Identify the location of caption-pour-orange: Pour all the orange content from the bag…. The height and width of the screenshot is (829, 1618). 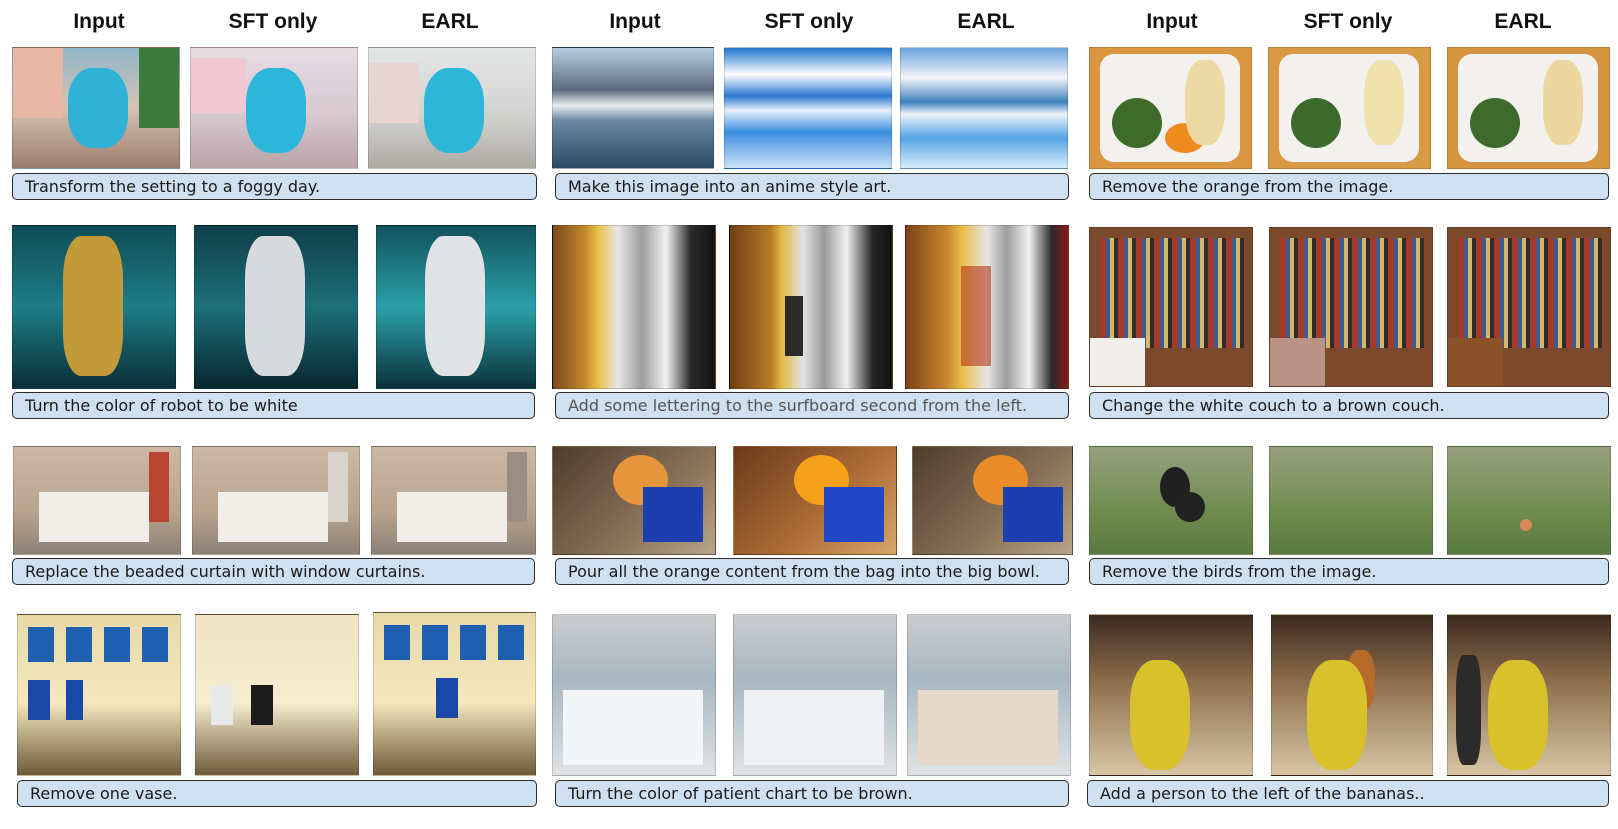
(812, 571).